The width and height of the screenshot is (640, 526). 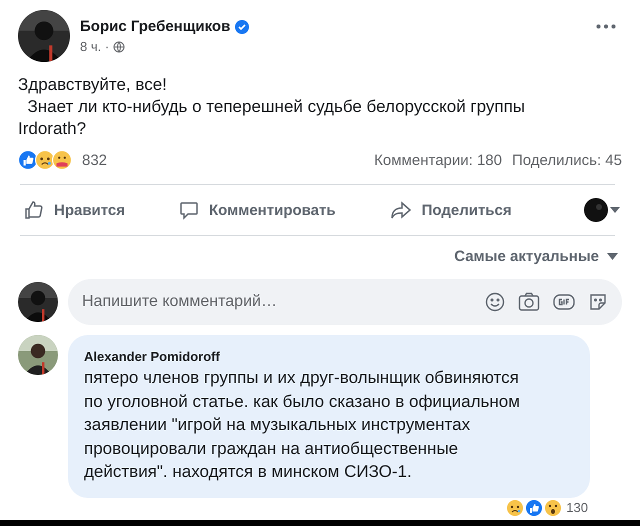 I want to click on author-name: Борис Гребенщиков, so click(x=155, y=26).